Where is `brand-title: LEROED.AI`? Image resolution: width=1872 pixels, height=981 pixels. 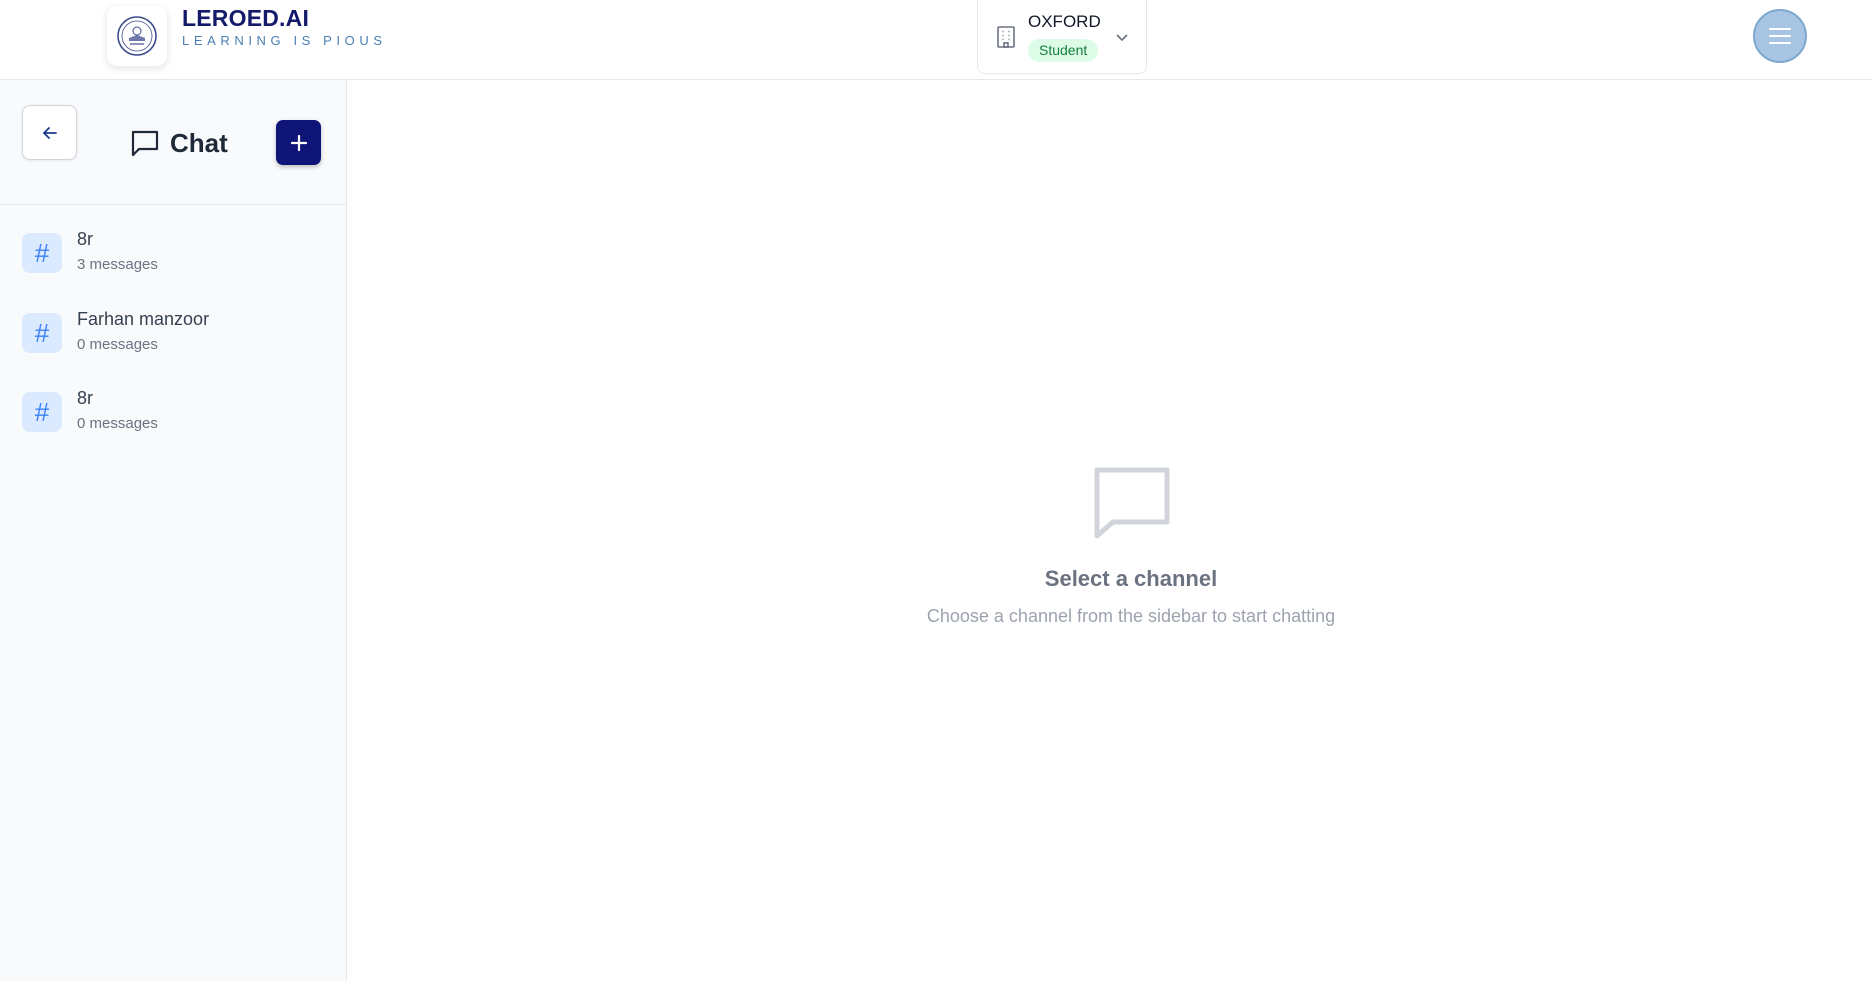
brand-title: LEROED.AI is located at coordinates (246, 18).